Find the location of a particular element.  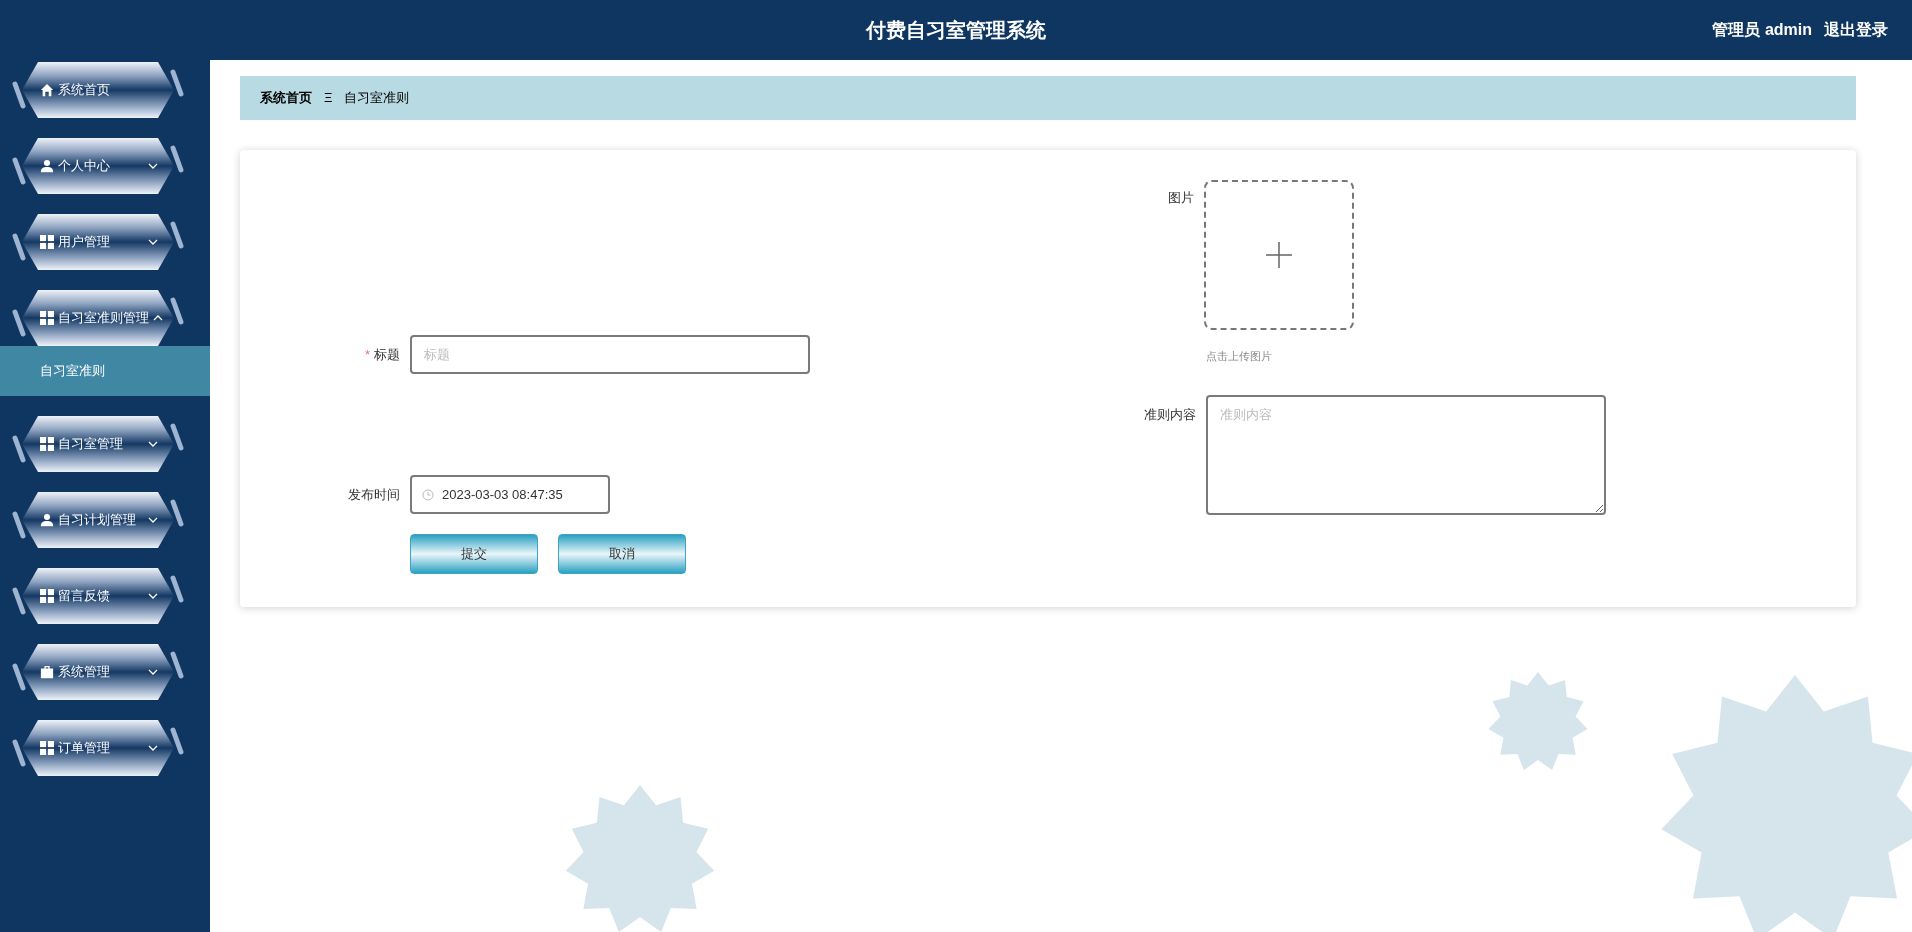

home-icon is located at coordinates (47, 90).